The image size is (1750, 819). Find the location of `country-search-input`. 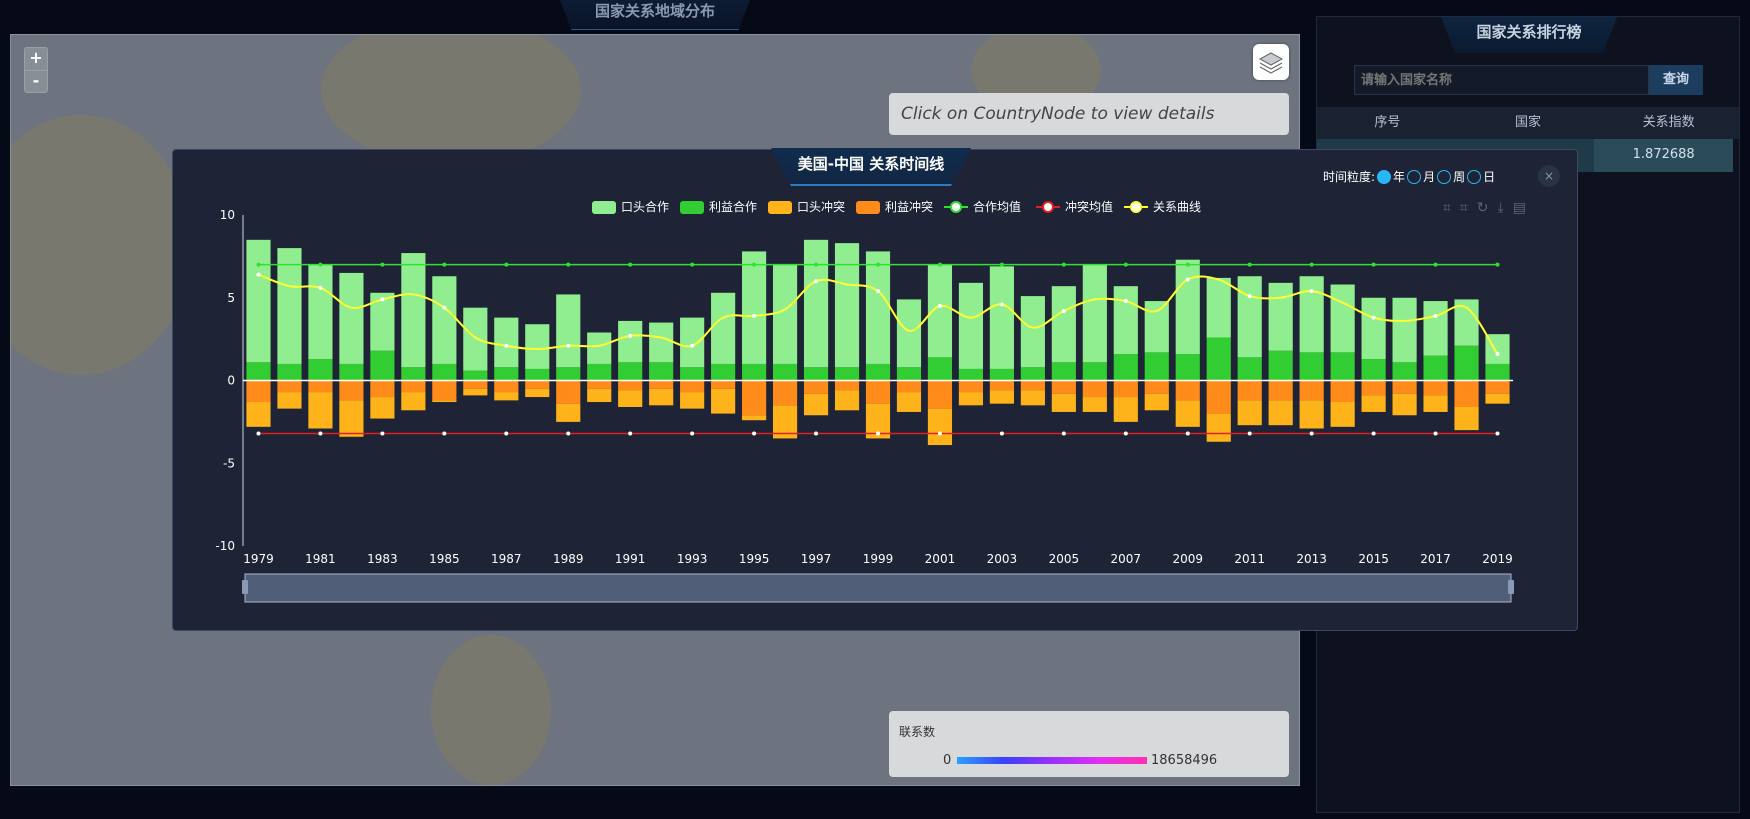

country-search-input is located at coordinates (1501, 80).